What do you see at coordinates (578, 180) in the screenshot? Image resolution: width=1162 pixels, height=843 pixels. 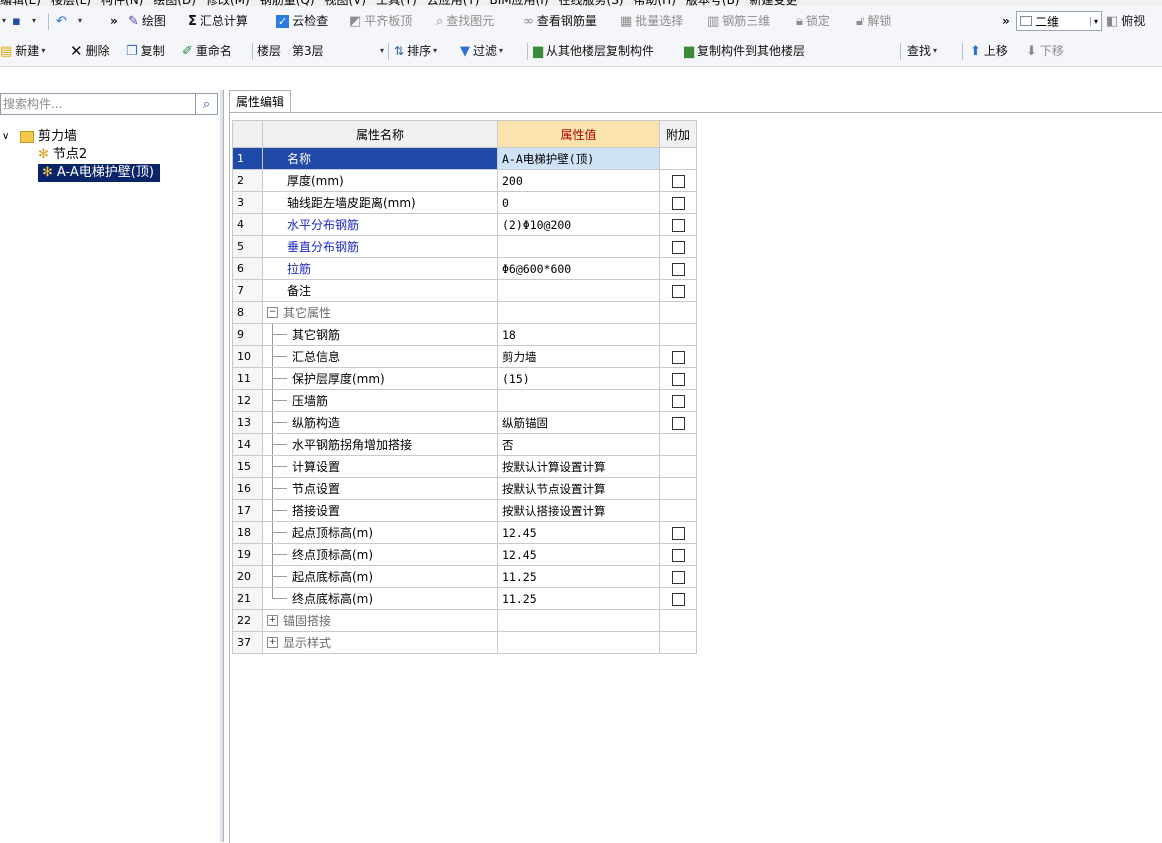 I see `property-value-cell: 200` at bounding box center [578, 180].